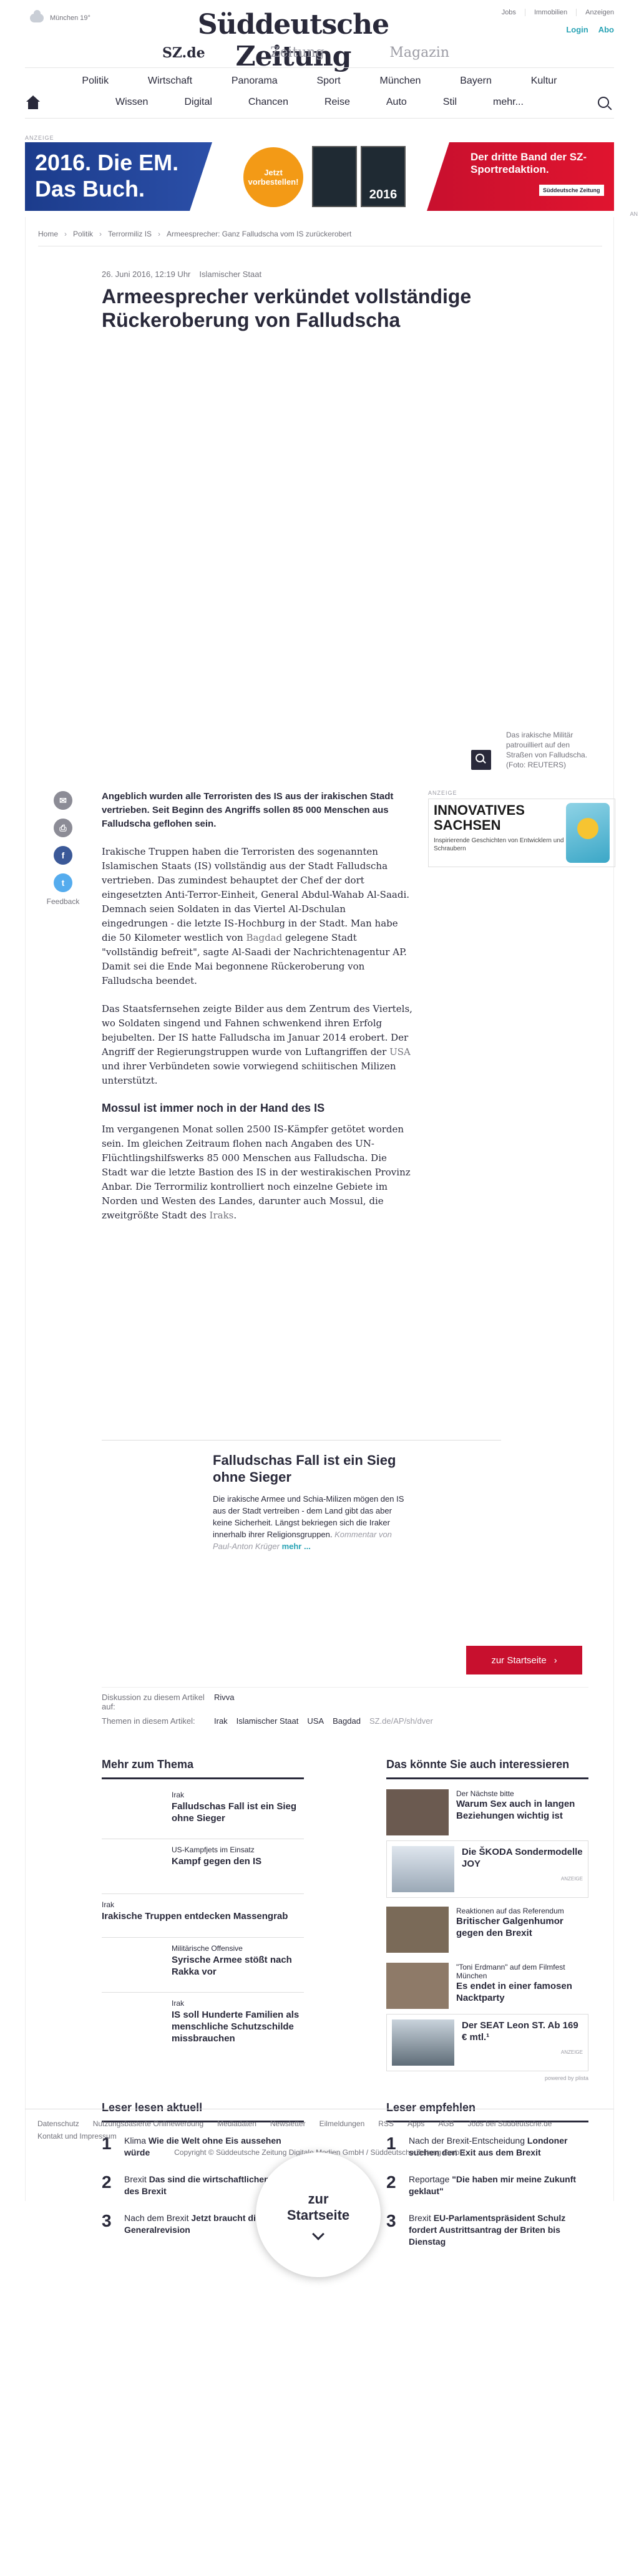 The height and width of the screenshot is (2576, 639). I want to click on rank-number: 3, so click(107, 2220).